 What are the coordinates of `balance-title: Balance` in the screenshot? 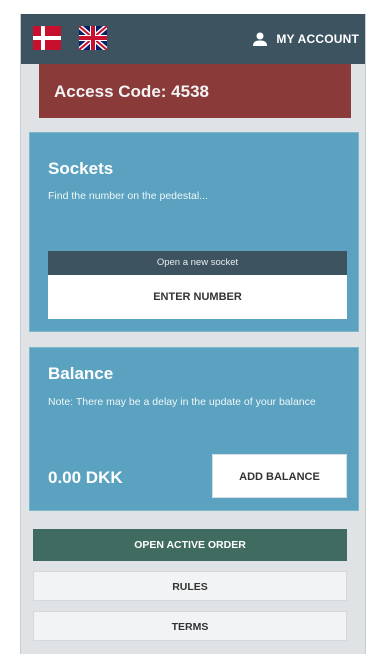 It's located at (81, 373).